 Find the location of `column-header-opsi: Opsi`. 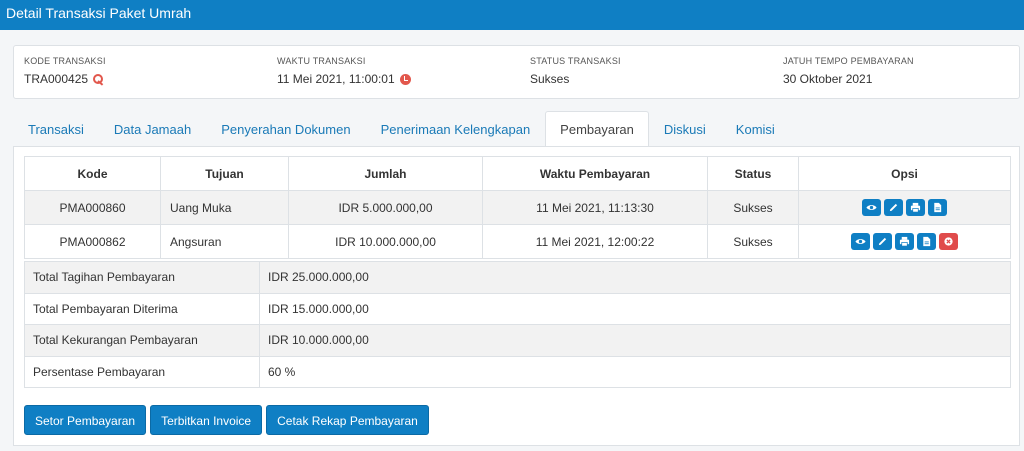

column-header-opsi: Opsi is located at coordinates (904, 173).